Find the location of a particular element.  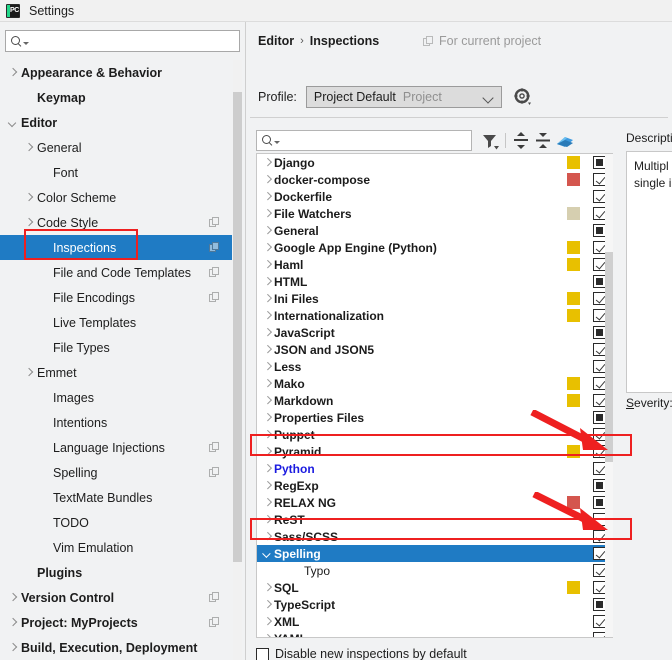

sidebar-item-intentions: Intentions is located at coordinates (116, 422).